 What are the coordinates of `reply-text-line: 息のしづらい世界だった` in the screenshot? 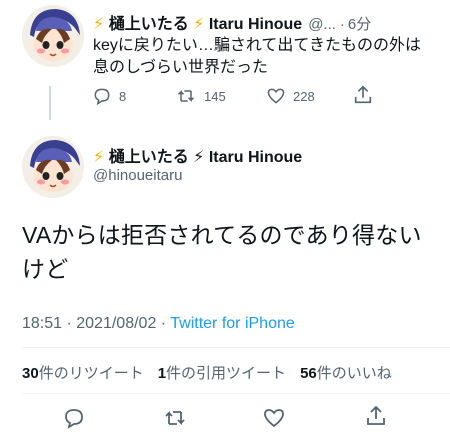 It's located at (181, 67).